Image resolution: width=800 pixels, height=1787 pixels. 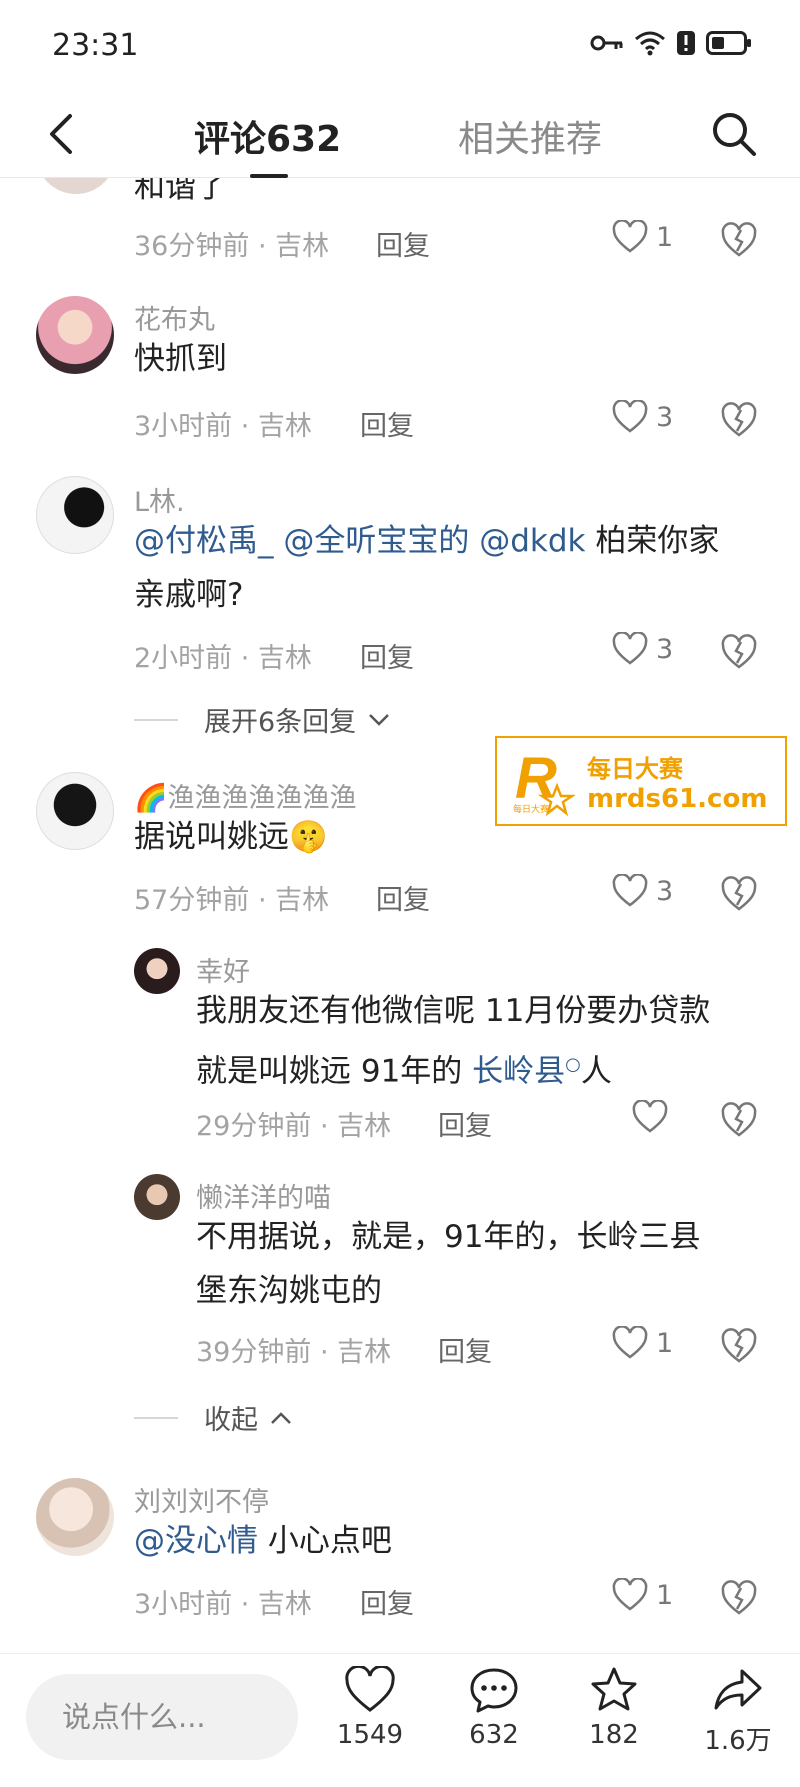 I want to click on watermark-title: 每日大赛, so click(x=635, y=768).